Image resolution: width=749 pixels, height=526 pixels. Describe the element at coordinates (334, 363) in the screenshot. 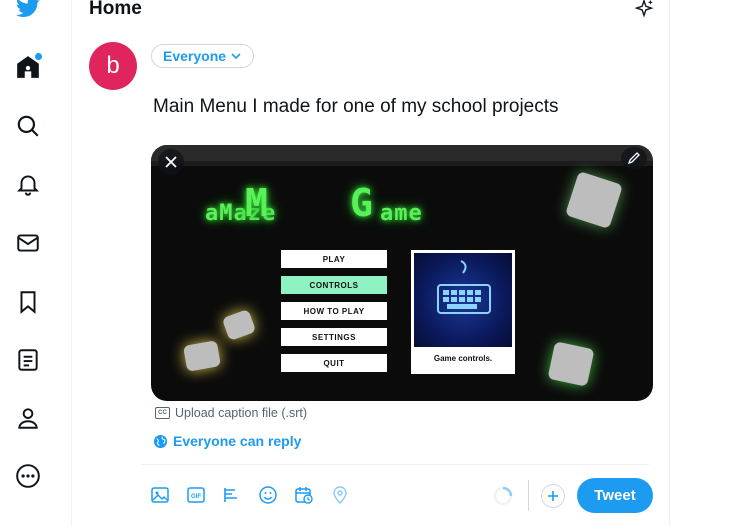

I see `menu-quit: QUIT` at that location.